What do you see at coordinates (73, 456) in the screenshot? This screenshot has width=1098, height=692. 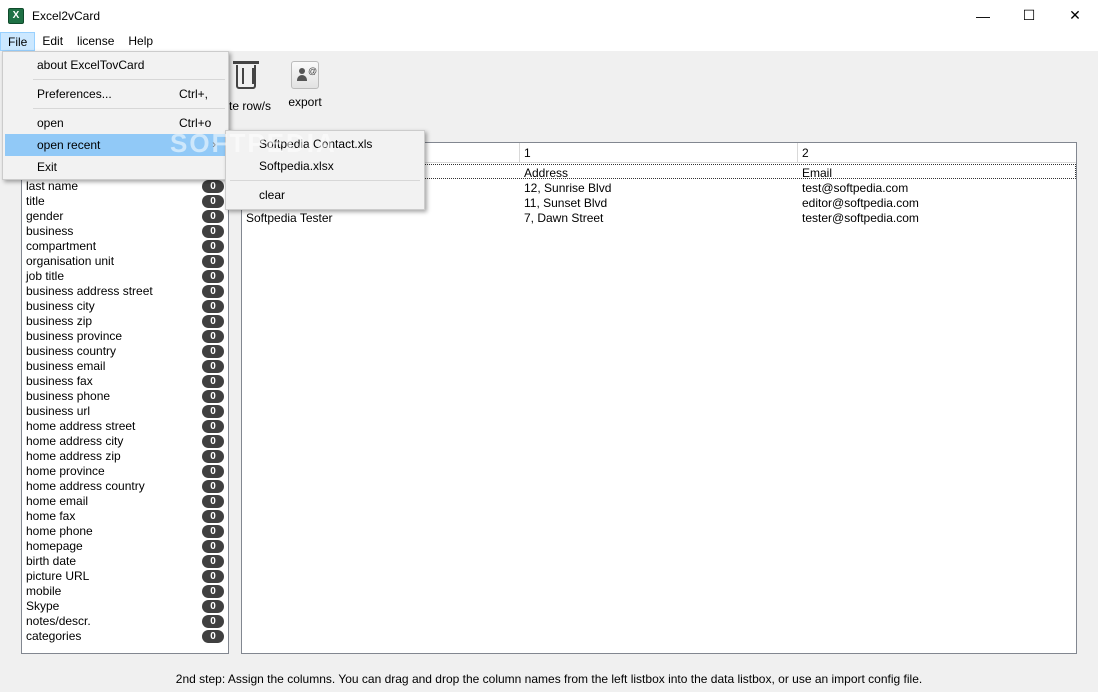 I see `field-name: home address zip` at bounding box center [73, 456].